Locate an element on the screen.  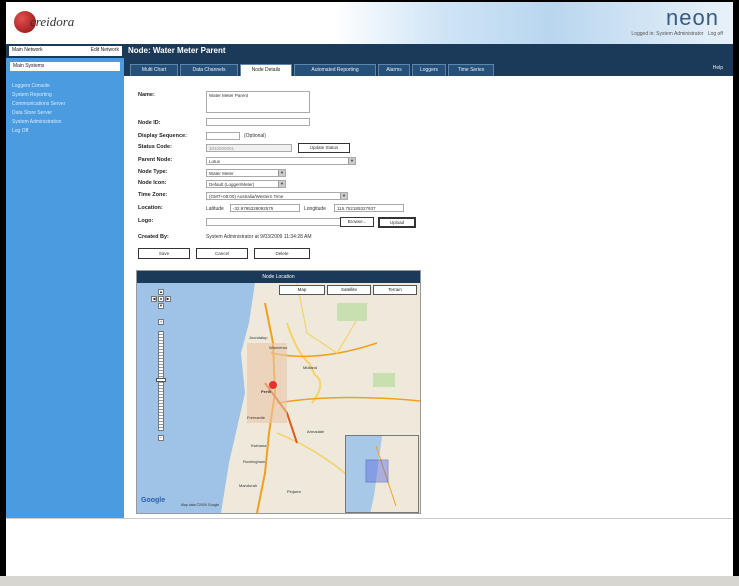
pan-down-icon: ▼ is located at coordinates (161, 306).